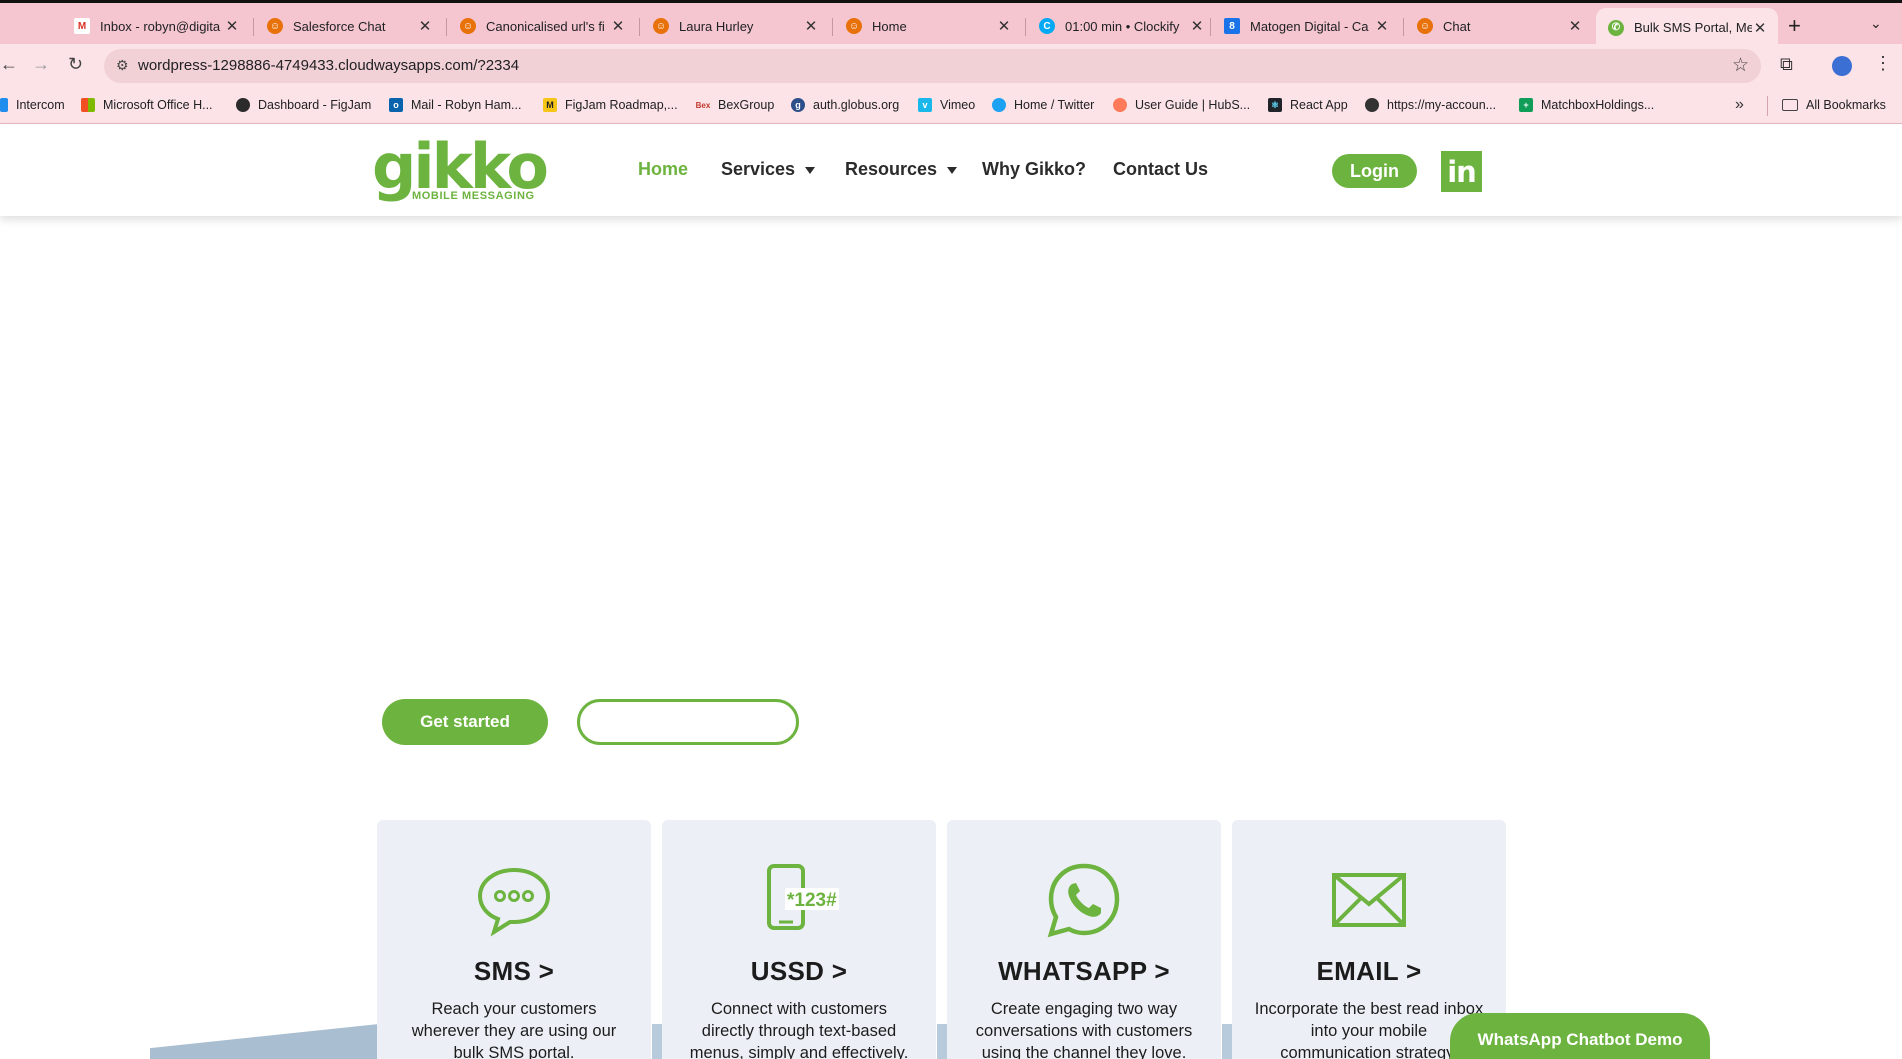  I want to click on nav-resources: Resources, so click(901, 169).